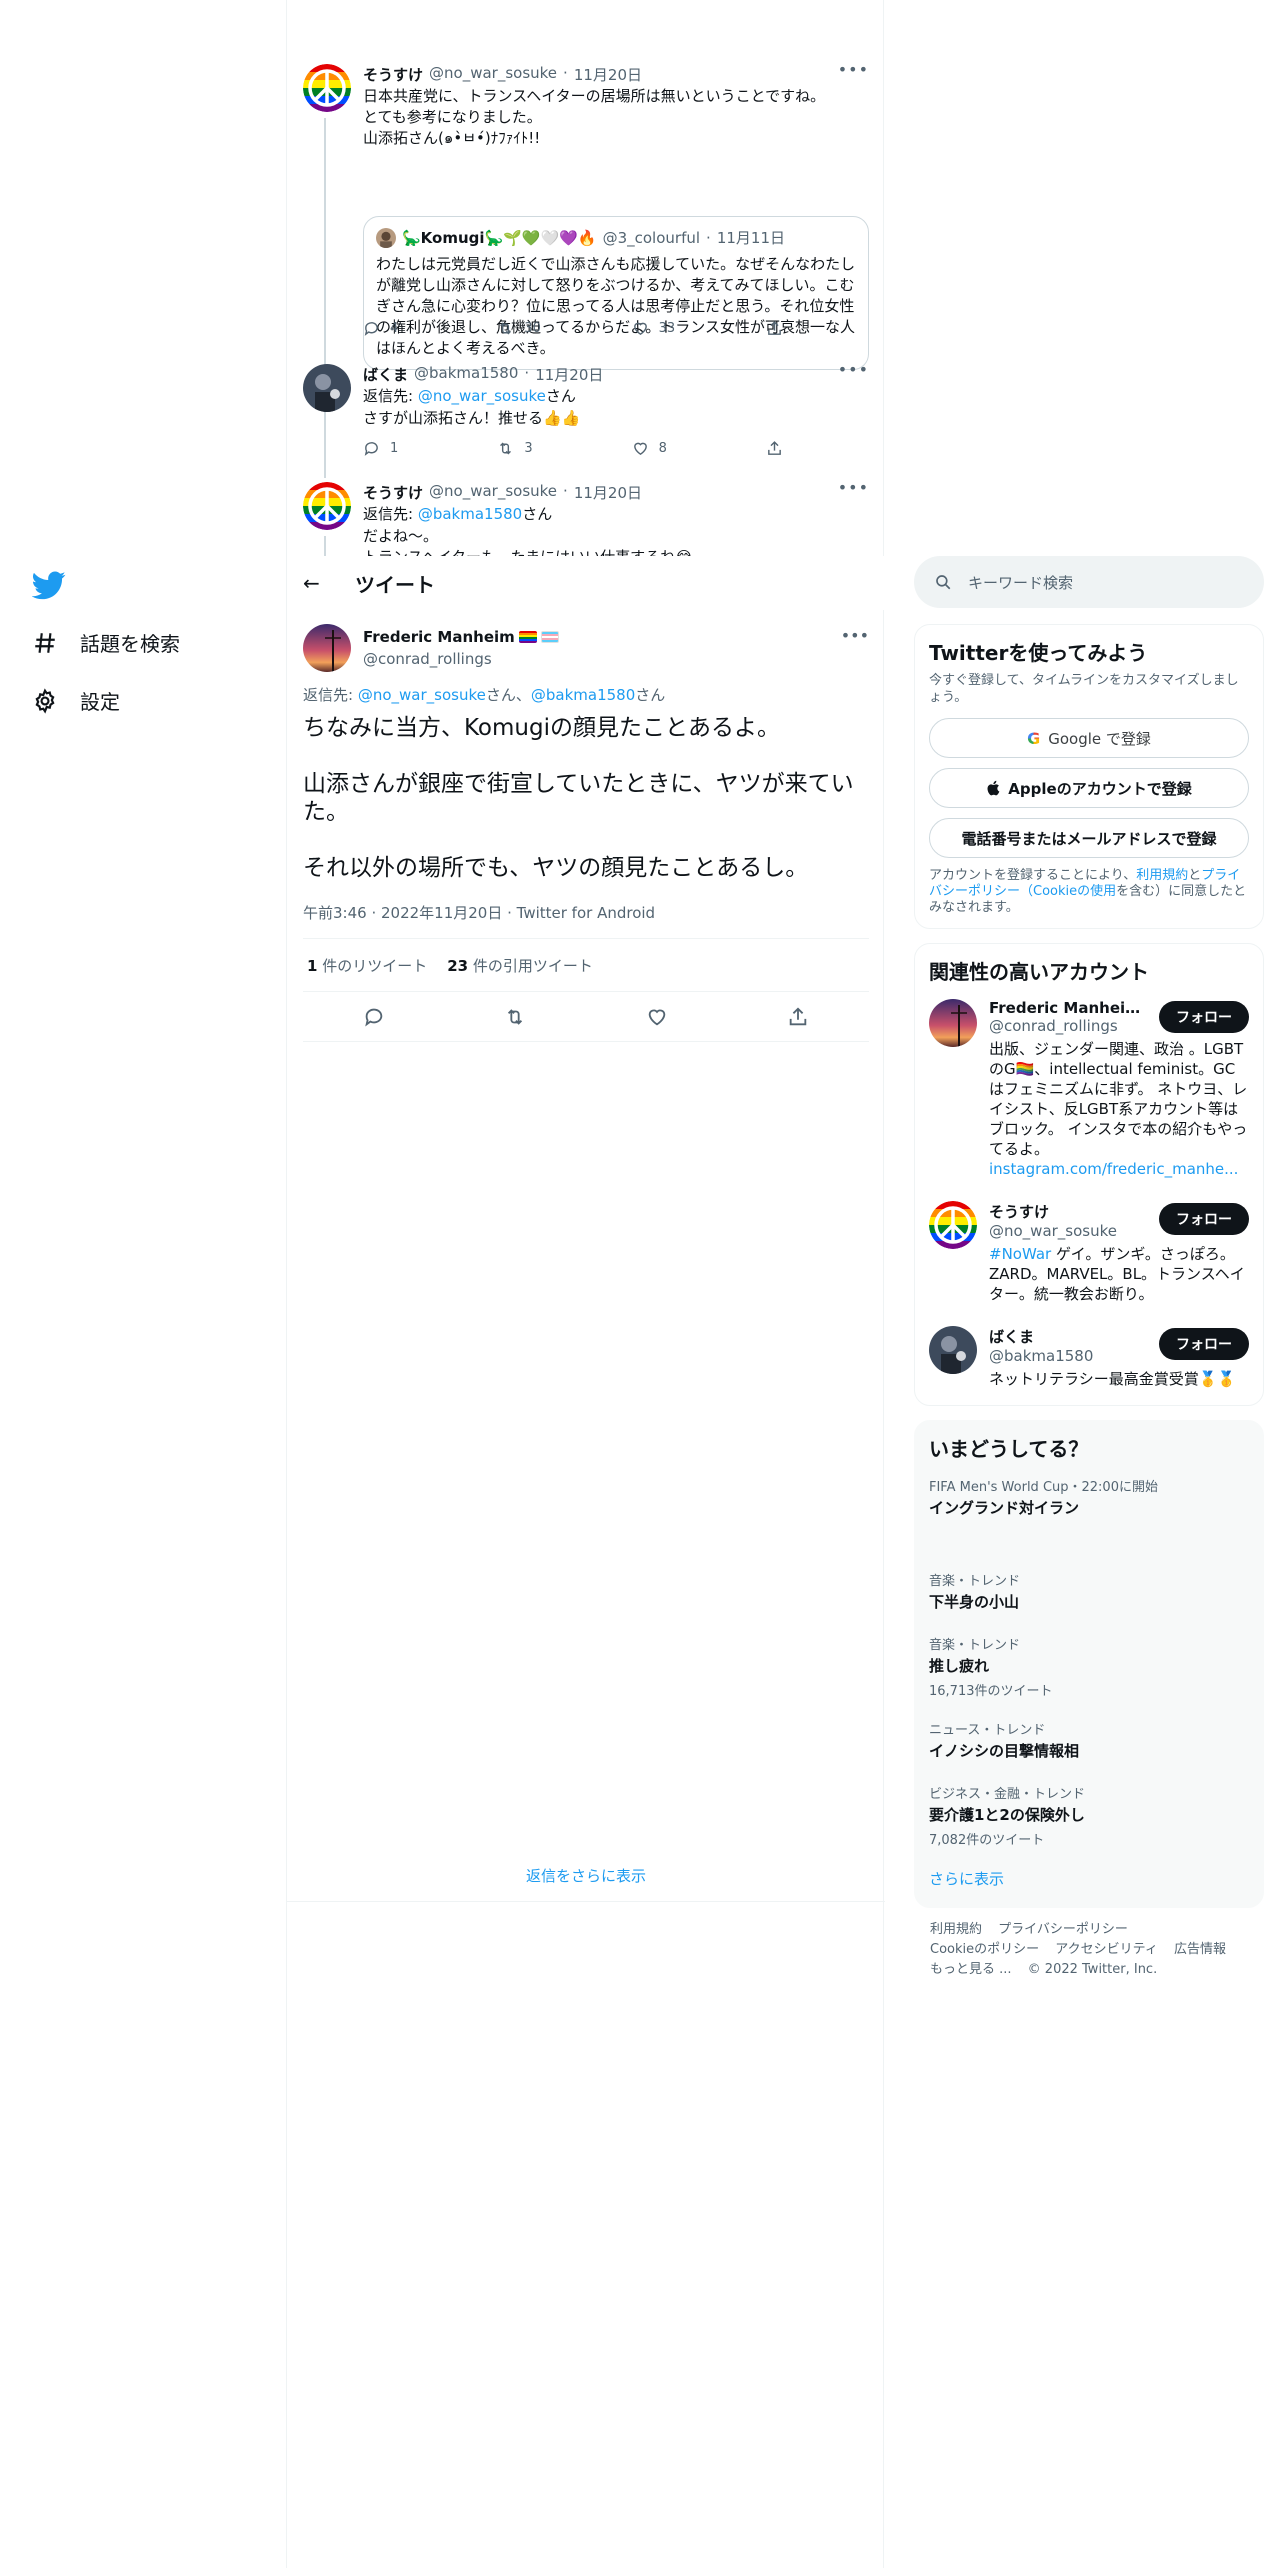 The image size is (1284, 2568). Describe the element at coordinates (408, 448) in the screenshot. I see `reply-button: 1` at that location.